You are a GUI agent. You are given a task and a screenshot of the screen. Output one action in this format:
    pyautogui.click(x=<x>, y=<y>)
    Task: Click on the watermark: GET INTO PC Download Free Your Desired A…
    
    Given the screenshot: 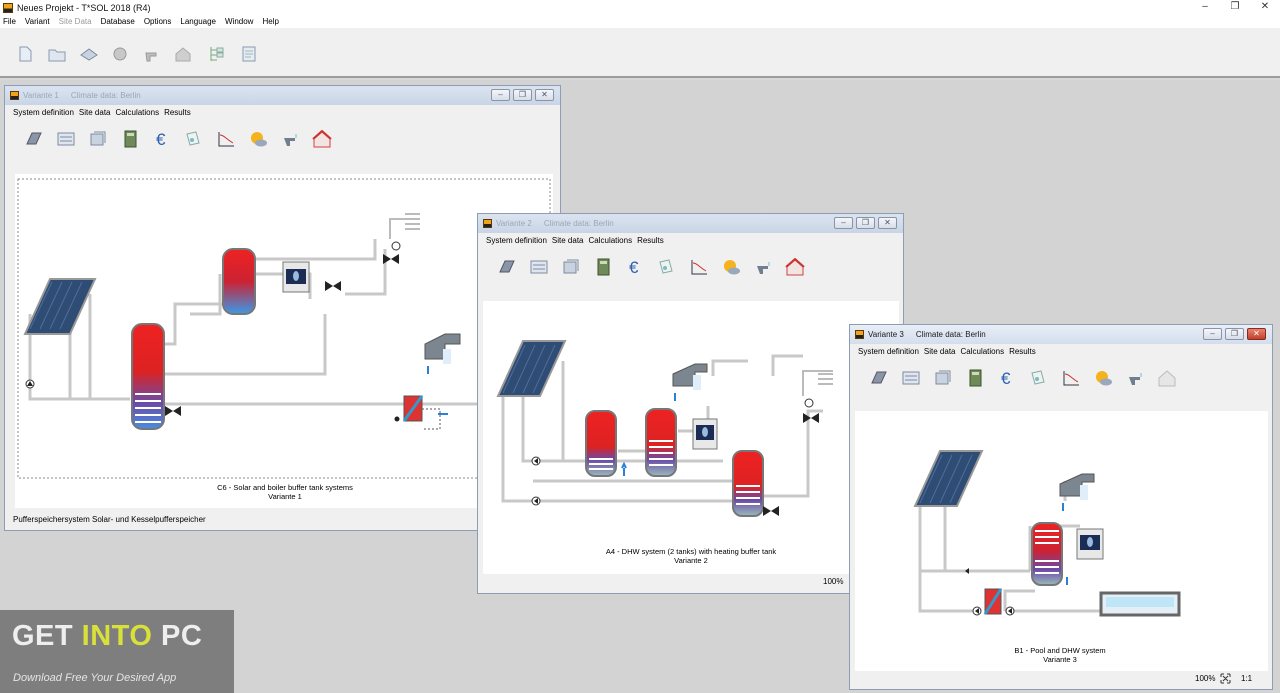 What is the action you would take?
    pyautogui.click(x=117, y=651)
    